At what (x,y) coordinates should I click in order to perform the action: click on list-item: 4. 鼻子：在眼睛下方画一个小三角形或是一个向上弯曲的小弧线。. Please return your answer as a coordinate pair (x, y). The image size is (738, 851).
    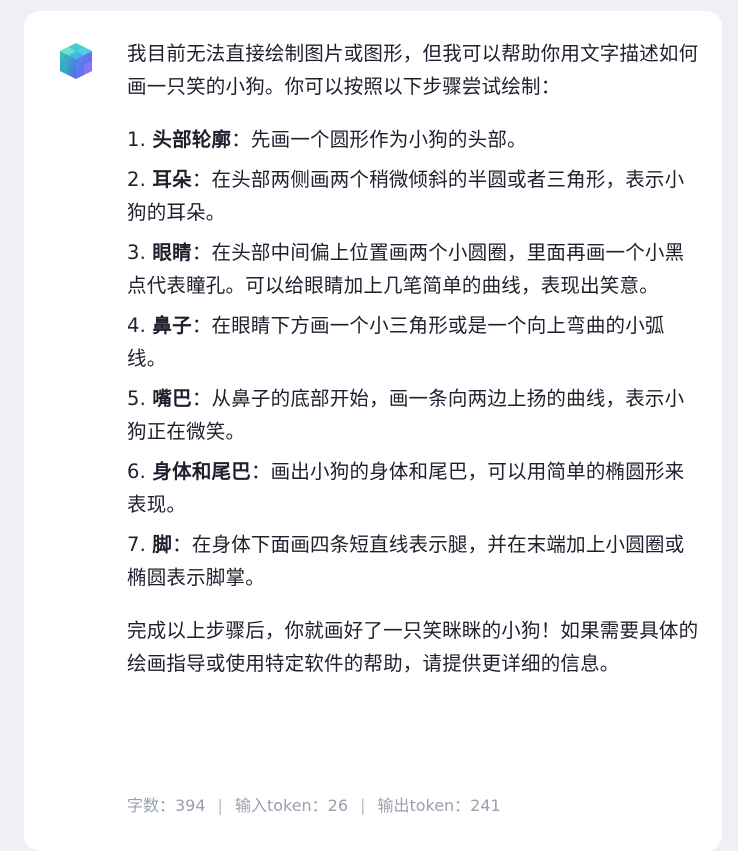
    Looking at the image, I should click on (414, 342).